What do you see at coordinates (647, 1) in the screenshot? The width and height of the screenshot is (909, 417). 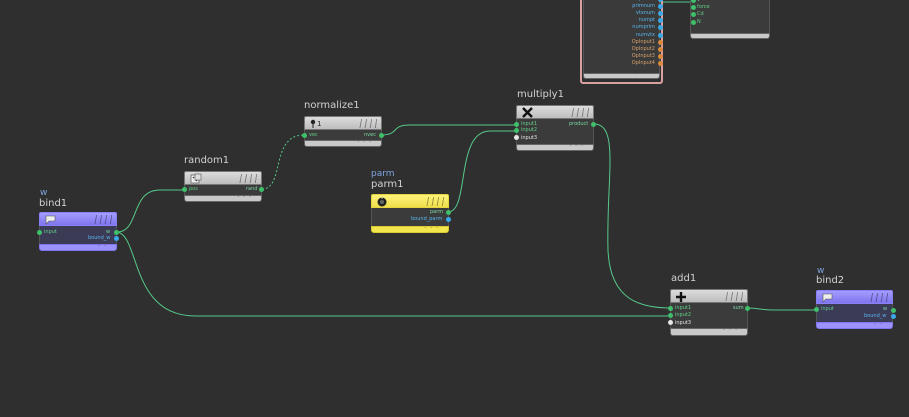 I see `port-label: ptnum` at bounding box center [647, 1].